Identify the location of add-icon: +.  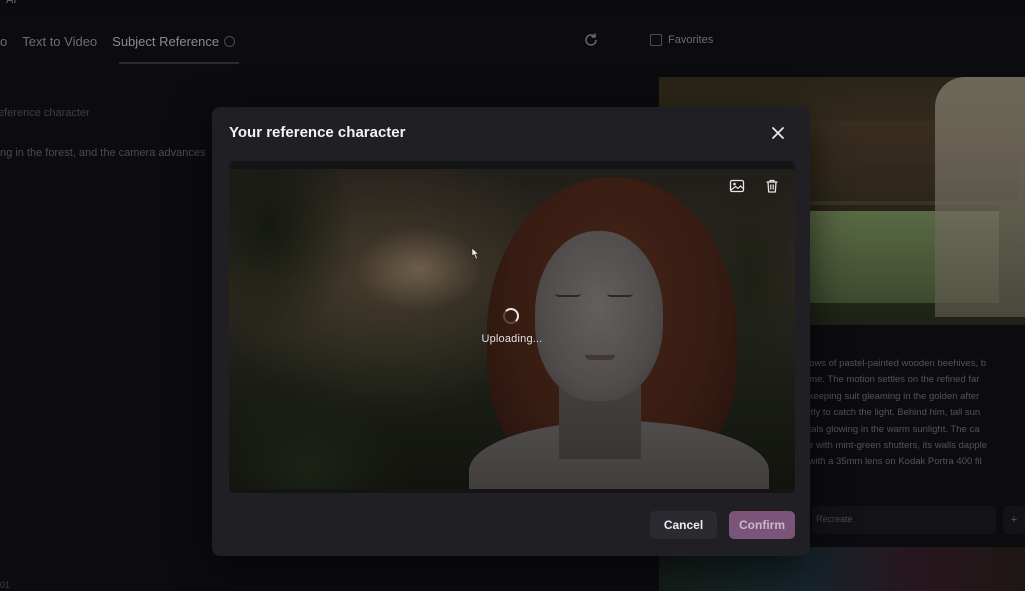
(1014, 520).